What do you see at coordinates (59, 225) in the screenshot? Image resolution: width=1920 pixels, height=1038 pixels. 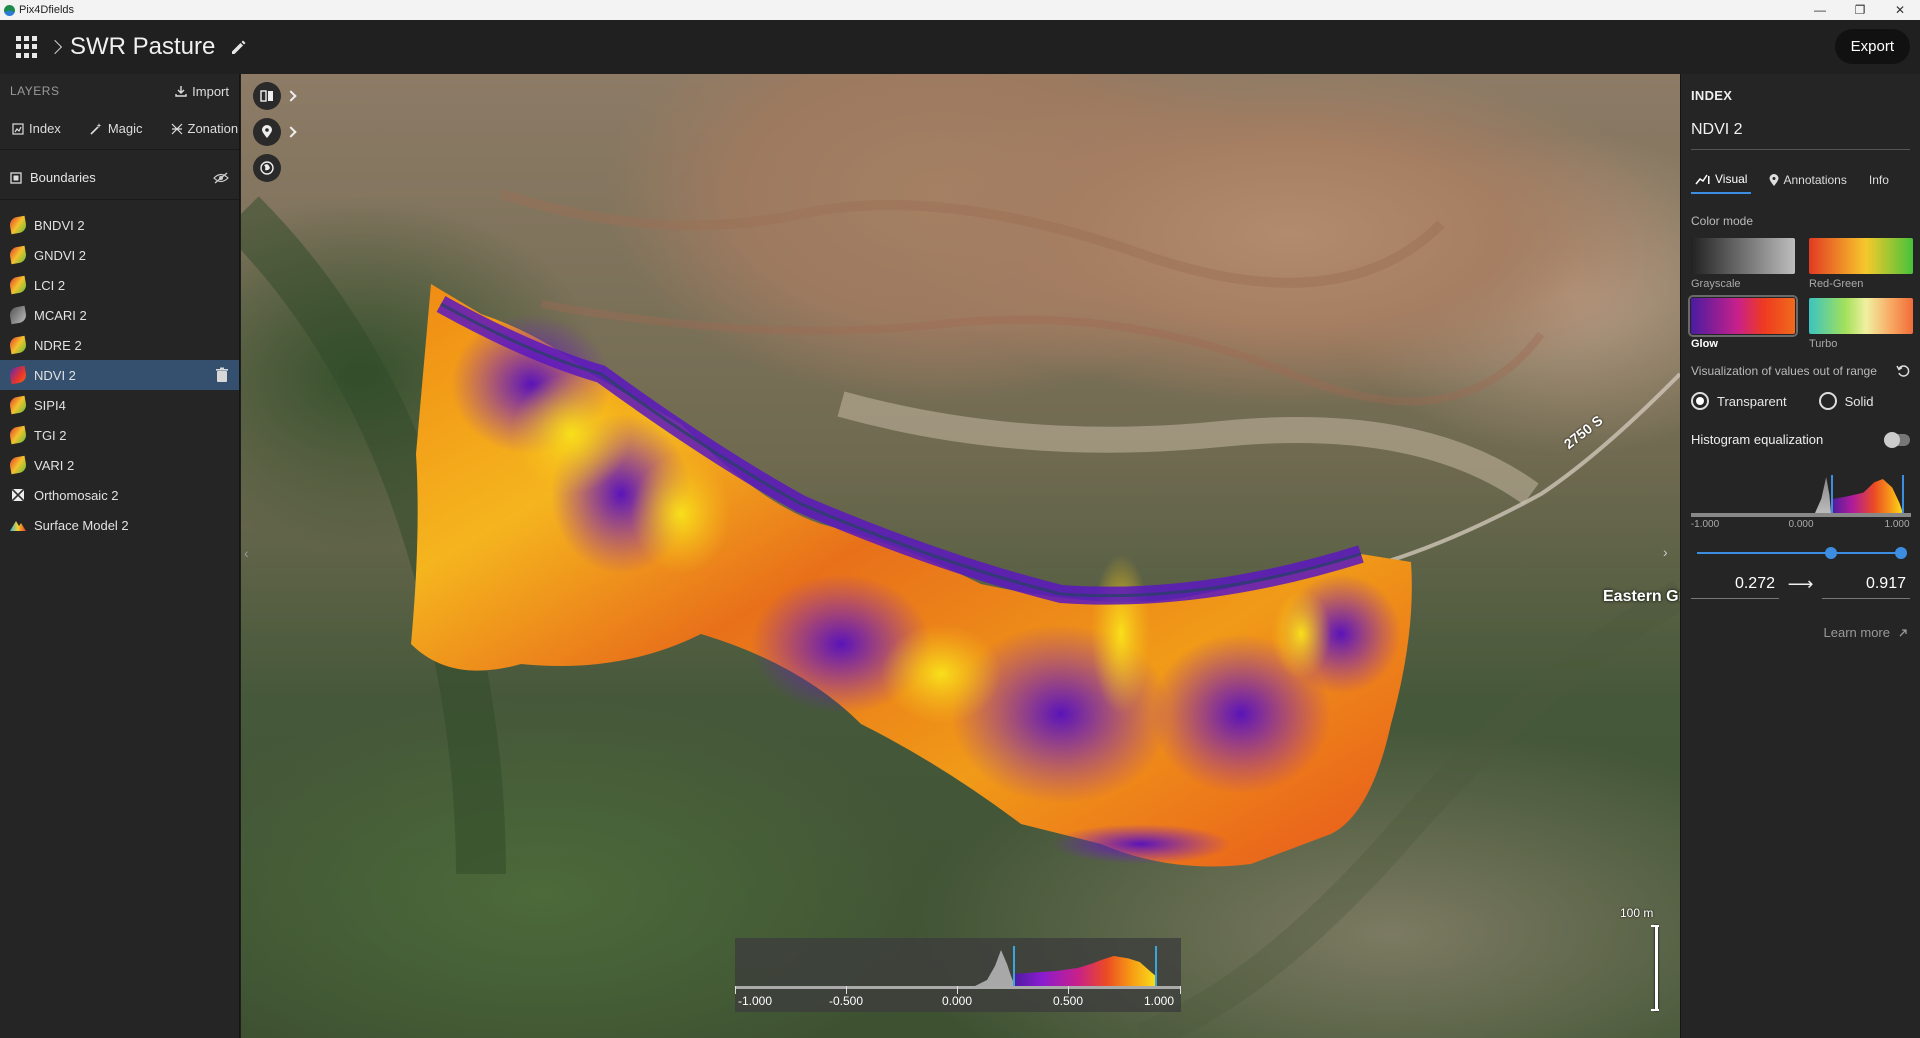 I see `layer-label: BNDVI 2` at bounding box center [59, 225].